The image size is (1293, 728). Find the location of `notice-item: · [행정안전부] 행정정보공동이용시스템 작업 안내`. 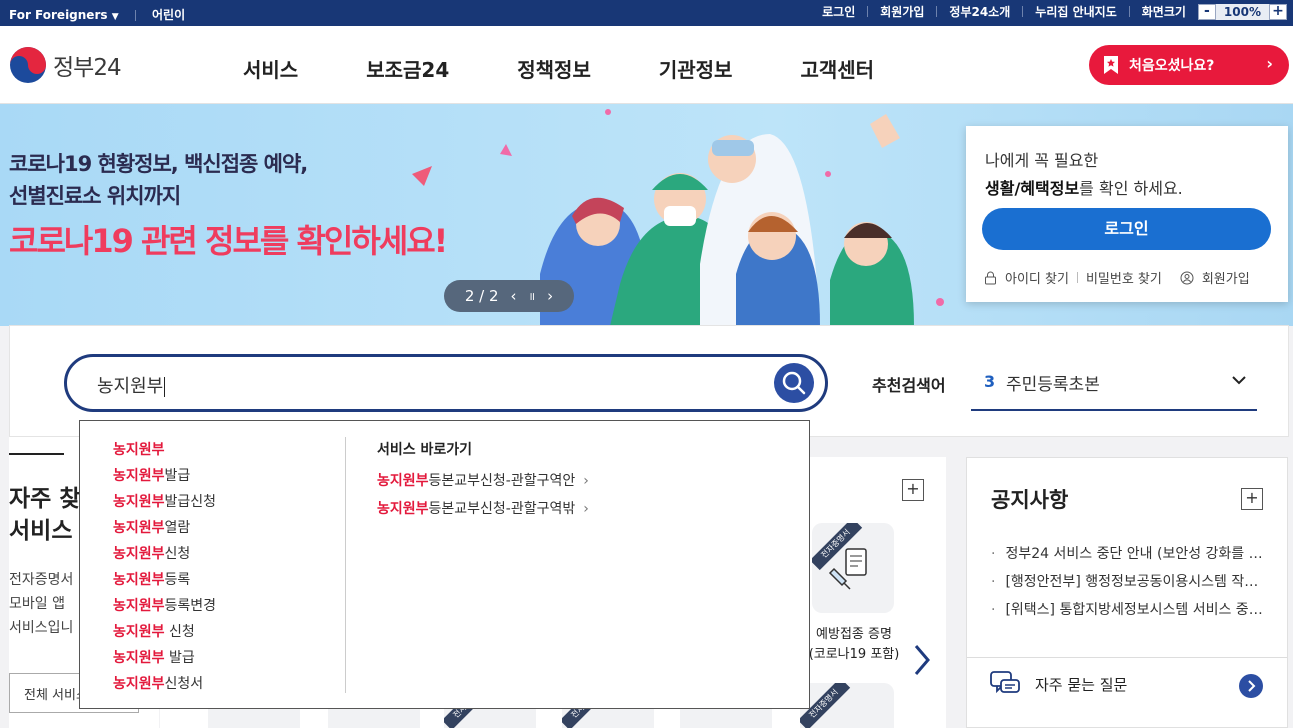

notice-item: · [행정안전부] 행정정보공동이용시스템 작업 안내 is located at coordinates (1131, 582).